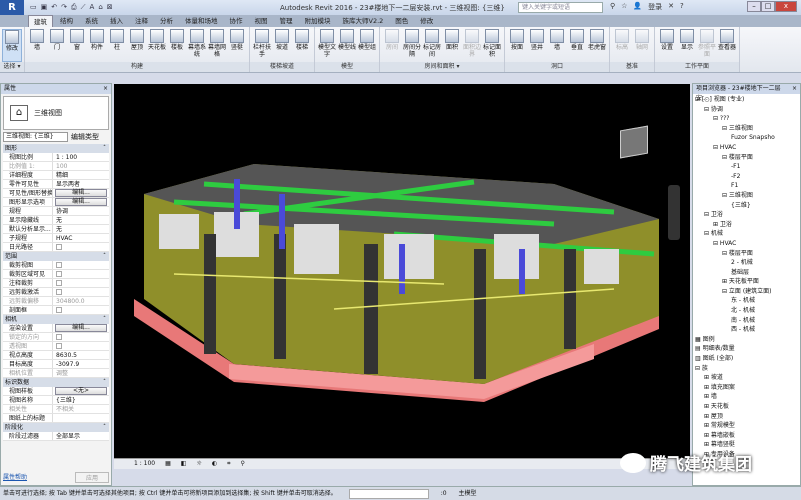 This screenshot has width=801, height=500. What do you see at coordinates (492, 45) in the screenshot?
I see `tag-area-button: 标记面积` at bounding box center [492, 45].